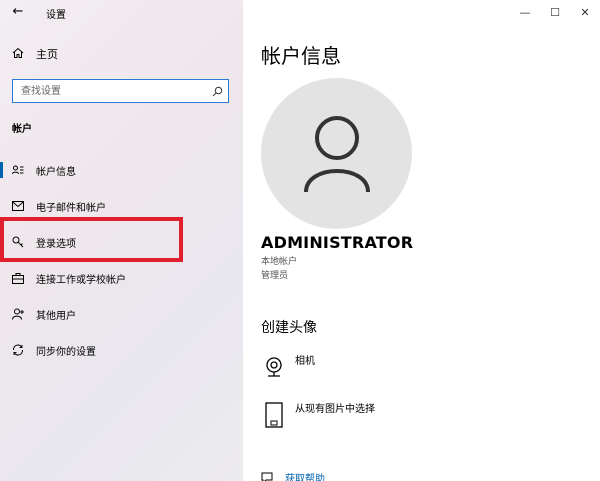 This screenshot has width=600, height=481. What do you see at coordinates (109, 91) in the screenshot?
I see `search-input` at bounding box center [109, 91].